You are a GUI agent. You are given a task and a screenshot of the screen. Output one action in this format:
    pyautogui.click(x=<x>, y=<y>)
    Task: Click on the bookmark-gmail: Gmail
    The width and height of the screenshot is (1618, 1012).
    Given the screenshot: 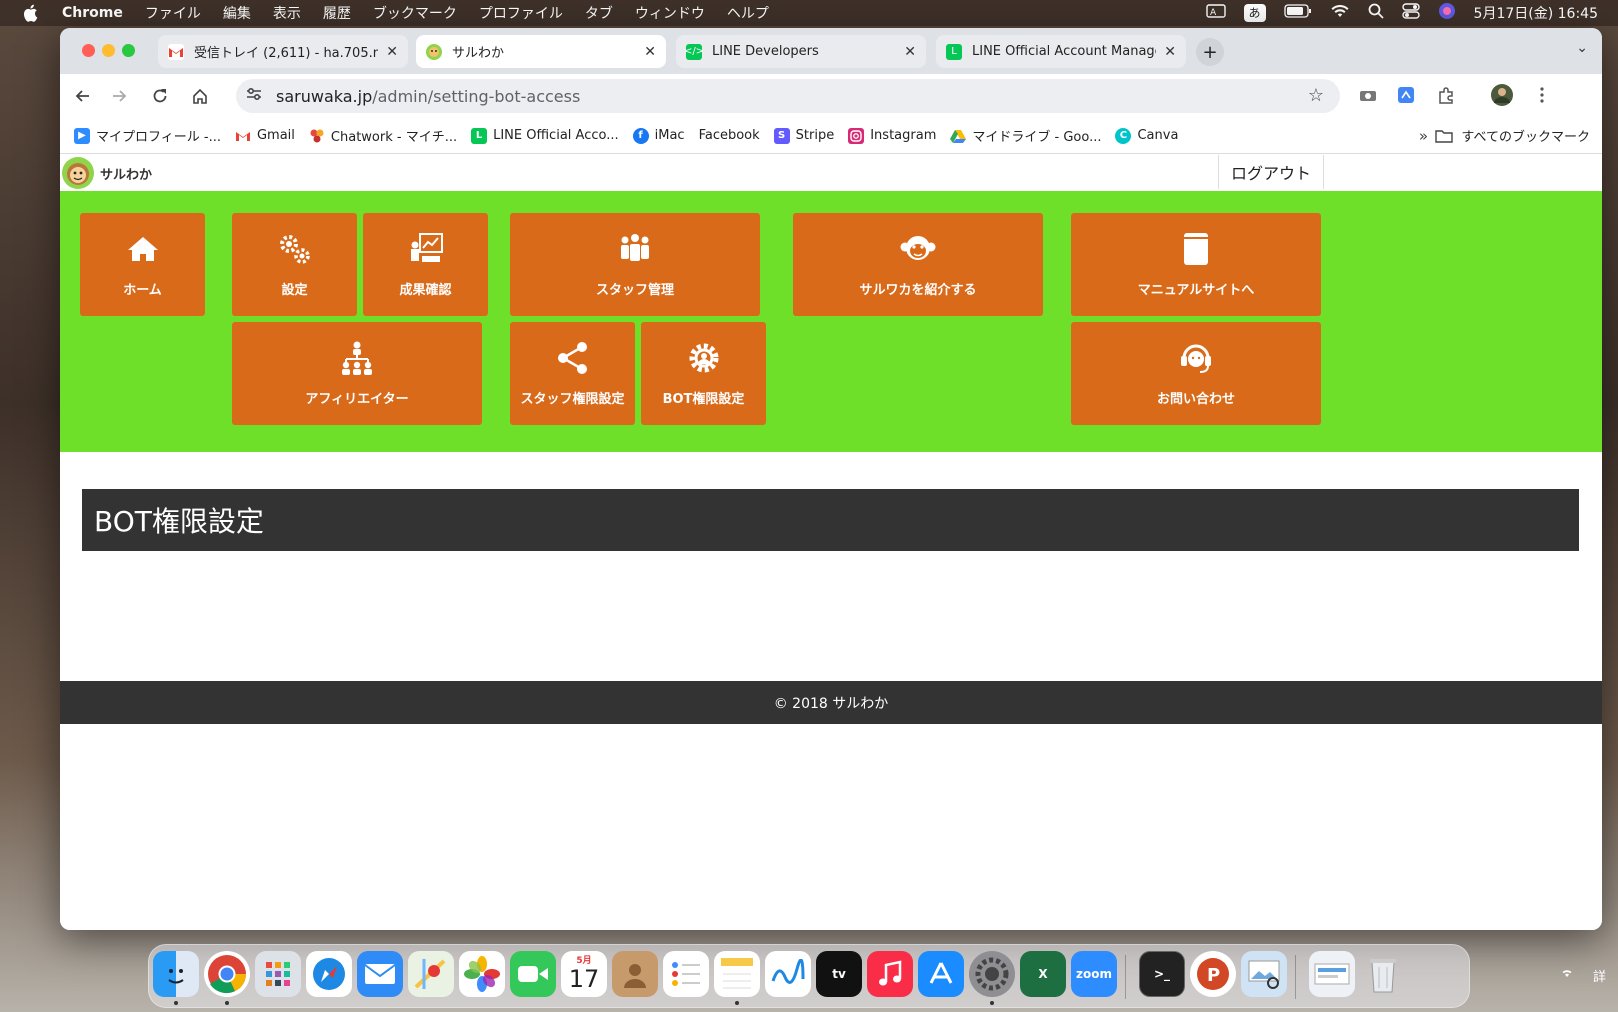 What is the action you would take?
    pyautogui.click(x=264, y=135)
    